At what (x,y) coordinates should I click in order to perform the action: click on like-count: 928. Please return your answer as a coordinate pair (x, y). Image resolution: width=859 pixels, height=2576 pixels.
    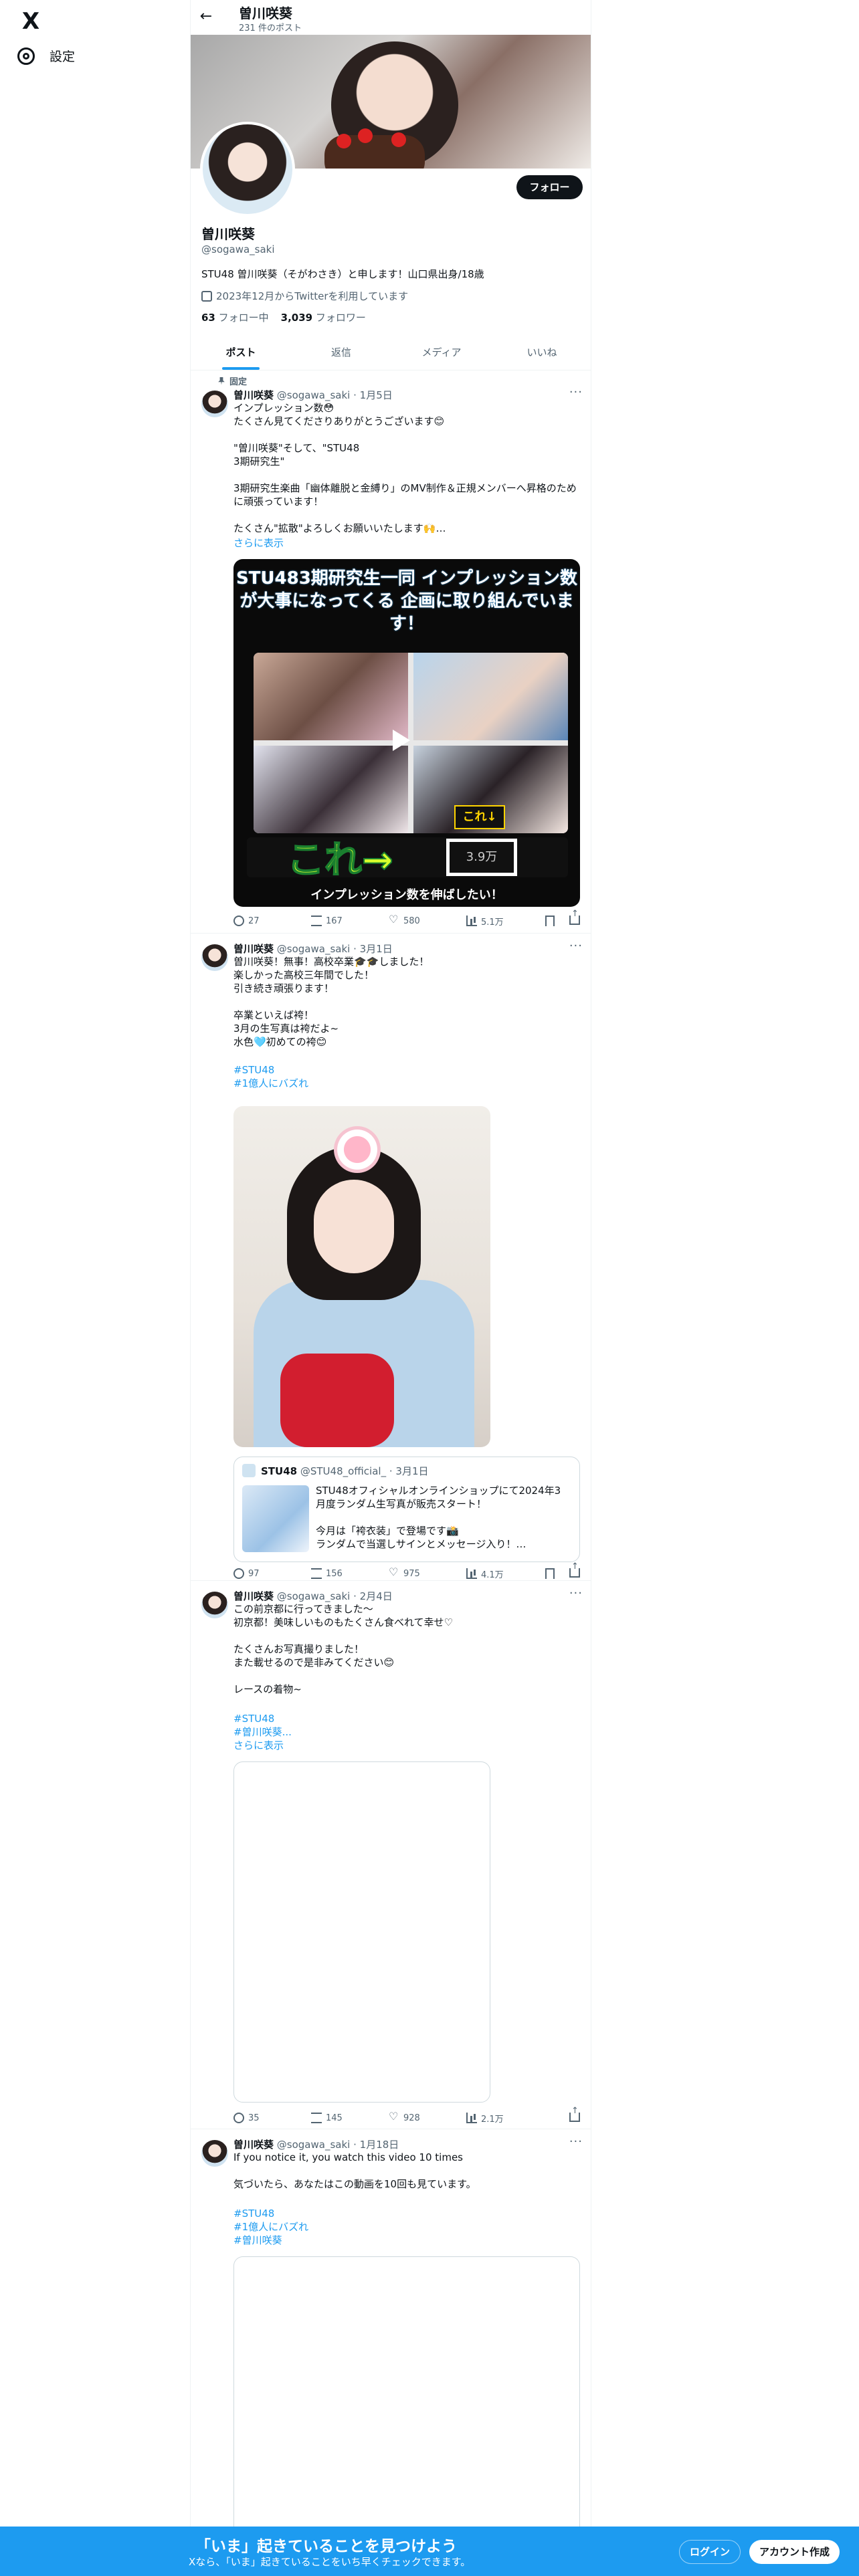
    Looking at the image, I should click on (411, 2118).